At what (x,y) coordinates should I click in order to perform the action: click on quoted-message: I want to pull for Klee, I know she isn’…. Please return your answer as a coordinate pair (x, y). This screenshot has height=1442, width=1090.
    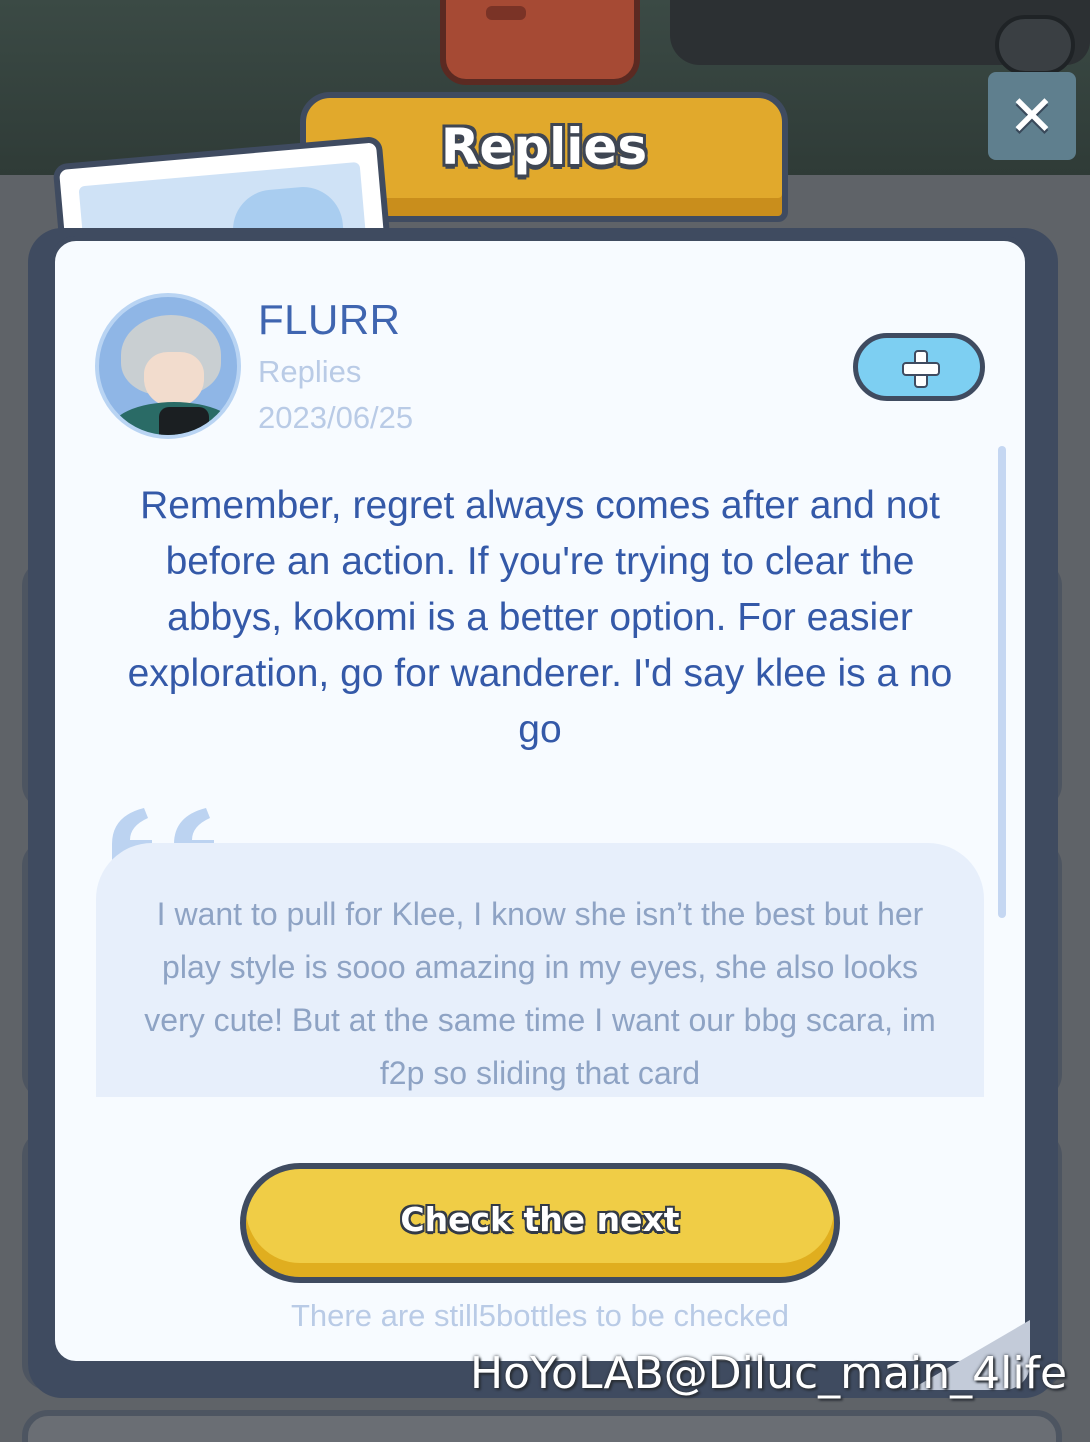
    Looking at the image, I should click on (540, 970).